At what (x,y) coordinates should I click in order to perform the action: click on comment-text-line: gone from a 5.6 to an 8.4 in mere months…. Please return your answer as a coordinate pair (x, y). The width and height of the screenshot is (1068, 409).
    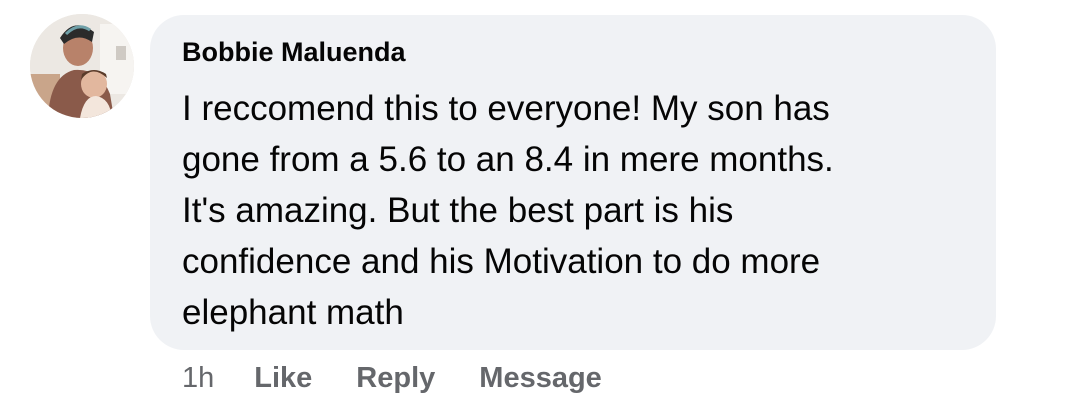
    Looking at the image, I should click on (508, 159).